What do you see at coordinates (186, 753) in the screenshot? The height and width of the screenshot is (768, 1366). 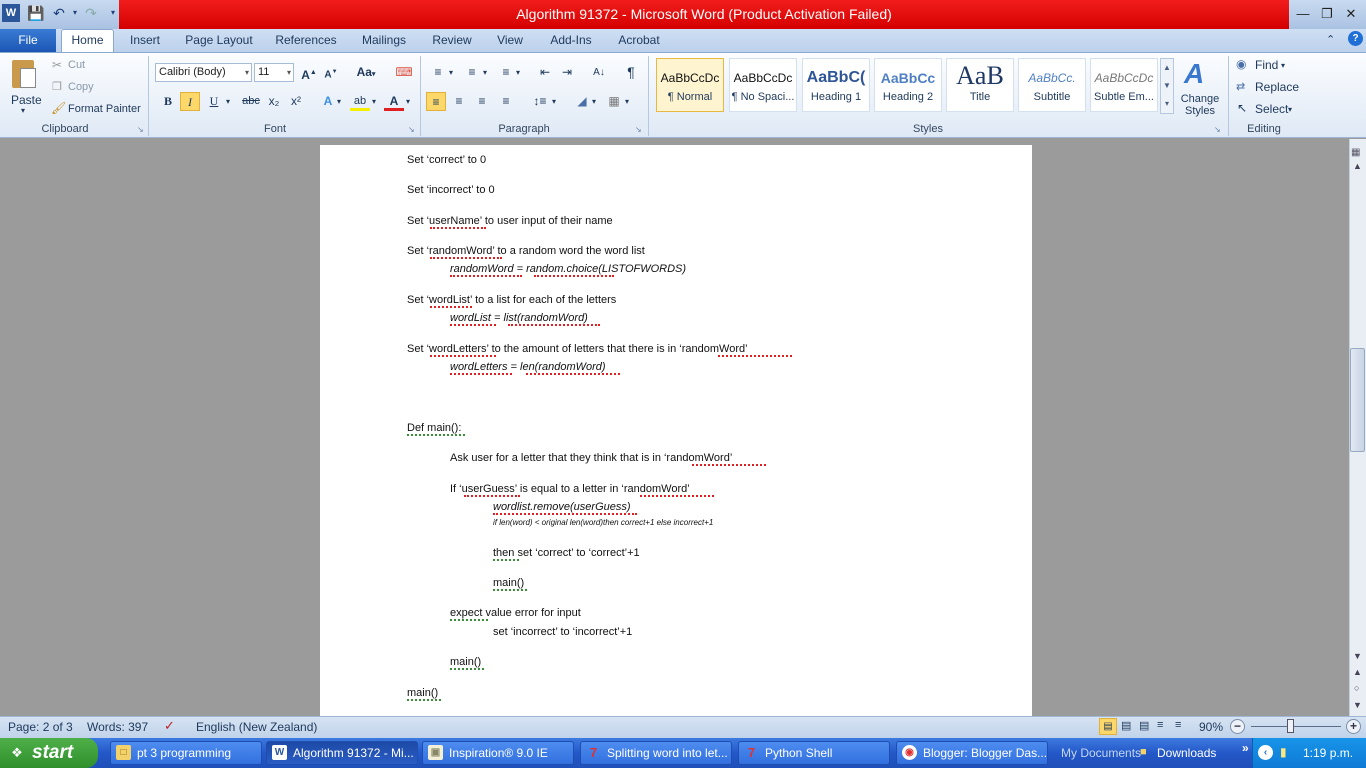 I see `taskbar-item: □ pt 3 programming` at bounding box center [186, 753].